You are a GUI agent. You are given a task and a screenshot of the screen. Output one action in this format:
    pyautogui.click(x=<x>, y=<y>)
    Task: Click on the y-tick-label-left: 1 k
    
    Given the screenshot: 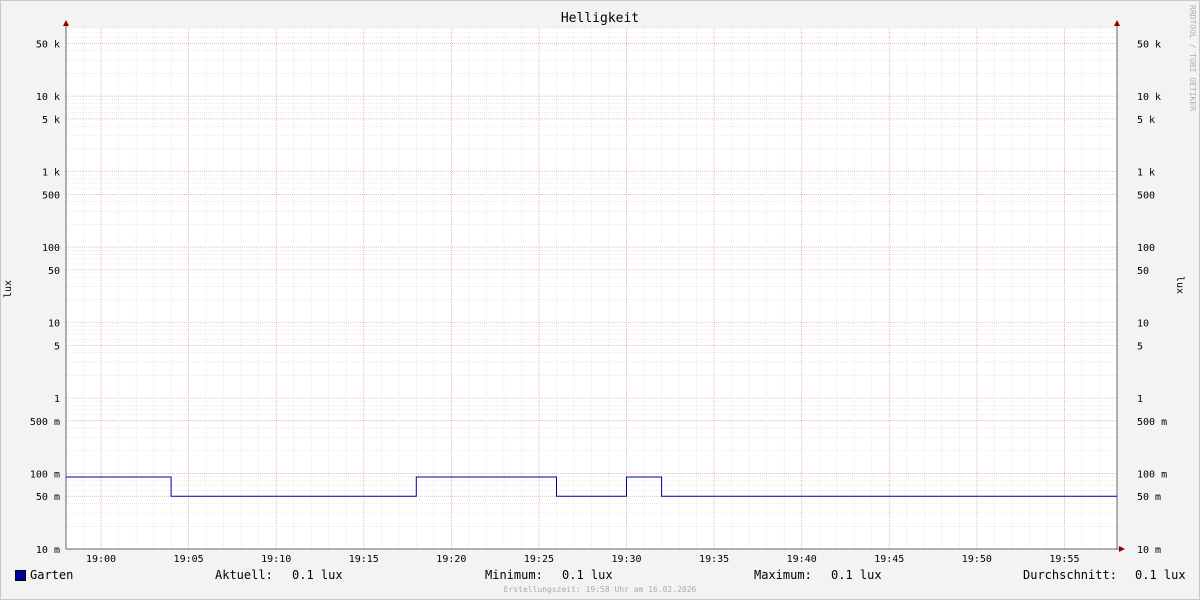 What is the action you would take?
    pyautogui.click(x=51, y=173)
    